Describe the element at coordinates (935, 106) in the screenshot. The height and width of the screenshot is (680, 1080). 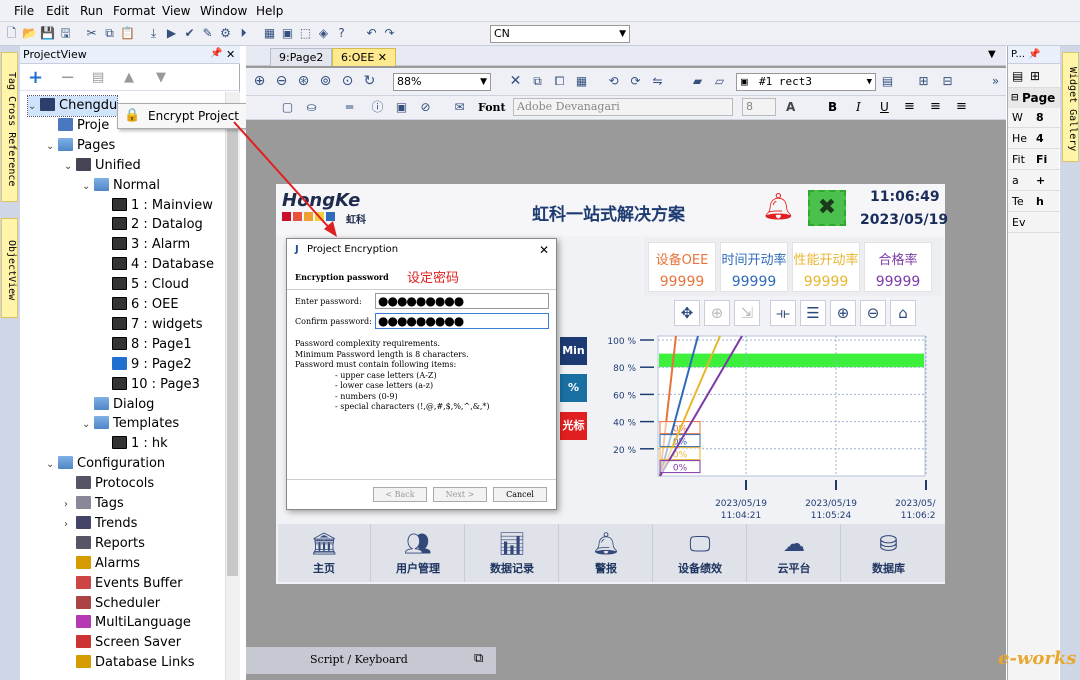
I see `align-center-icon: ≡` at that location.